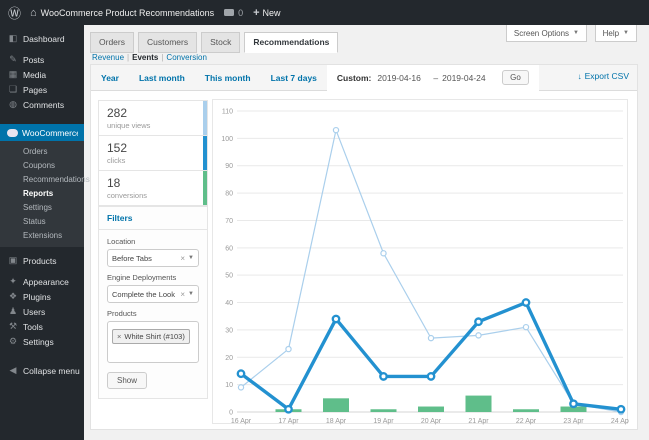  I want to click on submenu-item-settings: Settings, so click(42, 207).